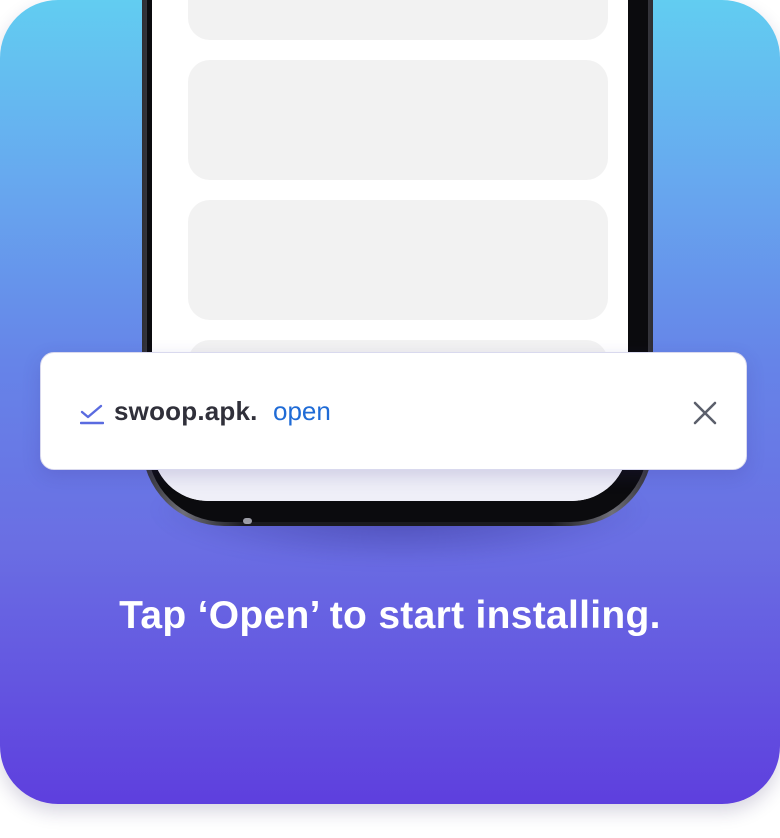 The height and width of the screenshot is (838, 780). Describe the element at coordinates (705, 413) in the screenshot. I see `close-icon` at that location.